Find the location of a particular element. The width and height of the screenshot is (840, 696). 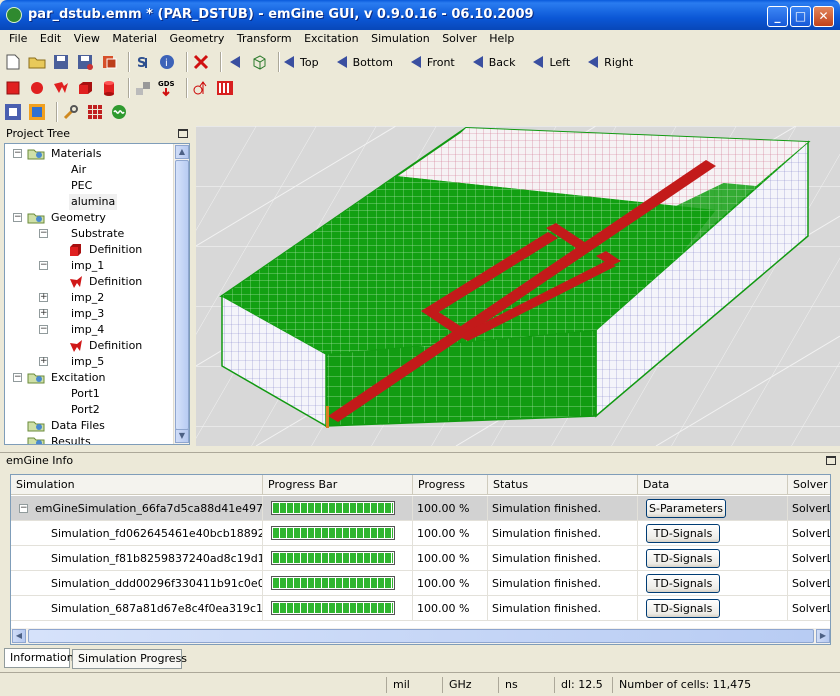

box-icon is located at coordinates (13, 88).